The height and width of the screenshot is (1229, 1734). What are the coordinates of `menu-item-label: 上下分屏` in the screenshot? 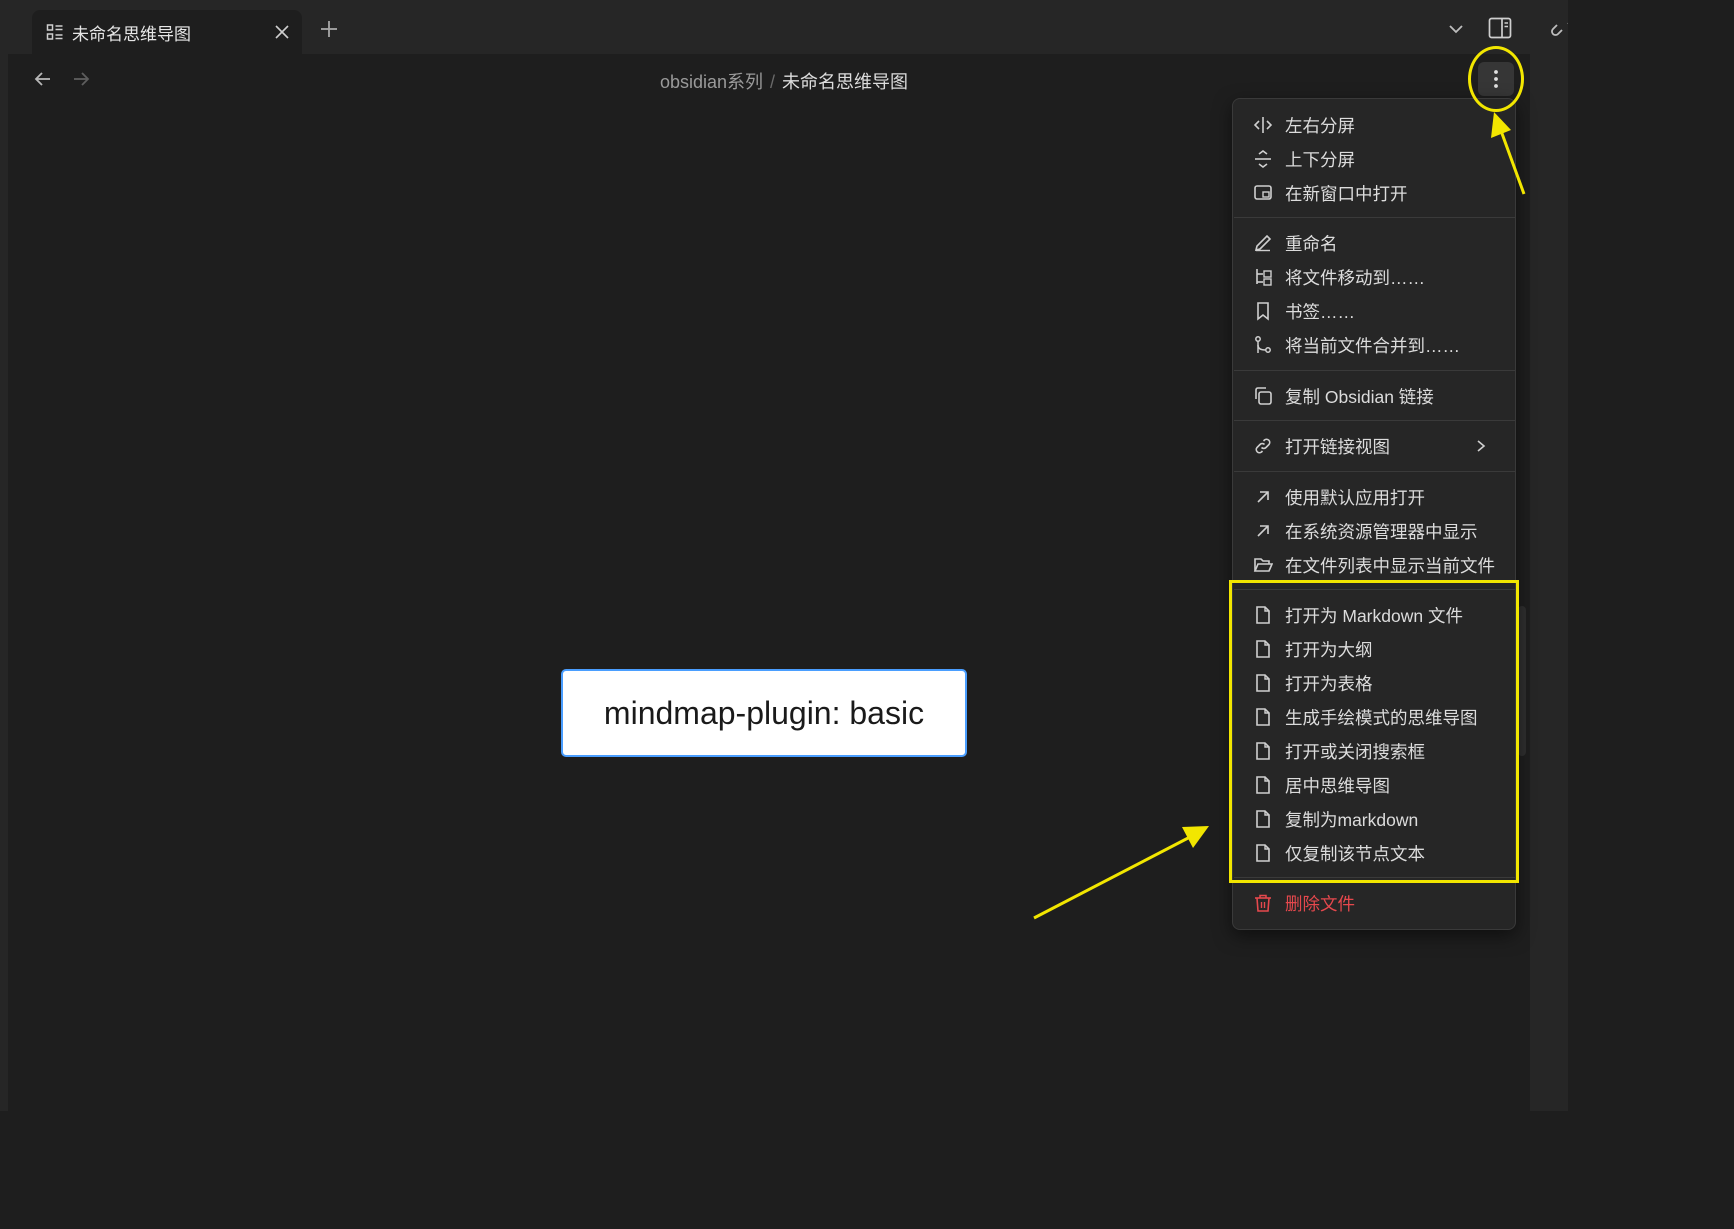 It's located at (1320, 159).